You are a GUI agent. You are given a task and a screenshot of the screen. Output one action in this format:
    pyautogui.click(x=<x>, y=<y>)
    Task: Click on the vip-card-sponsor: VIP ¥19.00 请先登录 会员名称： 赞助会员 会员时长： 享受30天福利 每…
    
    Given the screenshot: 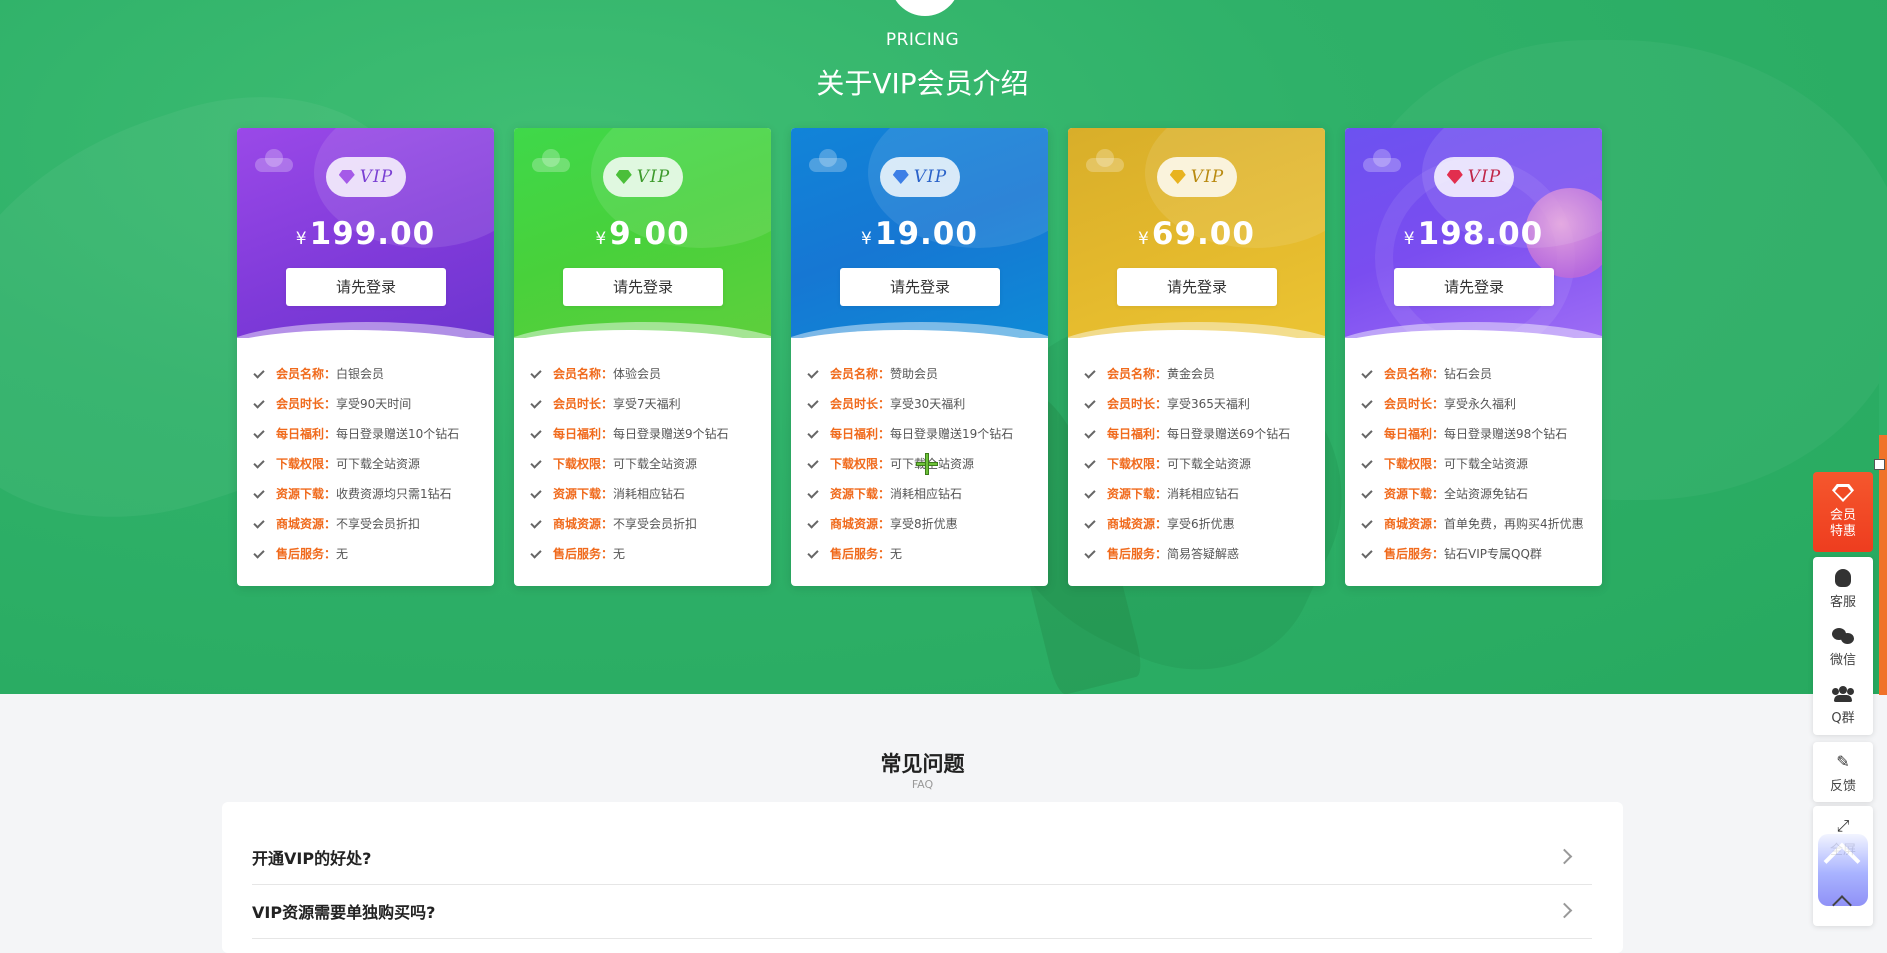 What is the action you would take?
    pyautogui.click(x=919, y=357)
    